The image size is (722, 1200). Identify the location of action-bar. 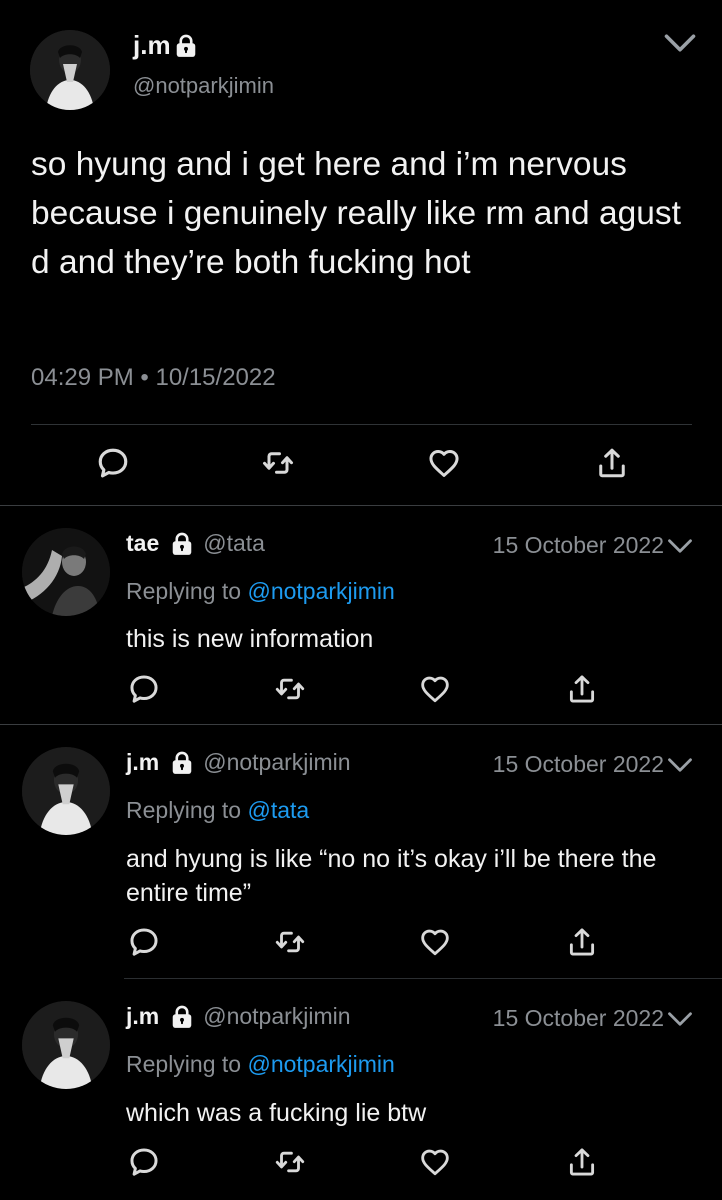
(361, 465).